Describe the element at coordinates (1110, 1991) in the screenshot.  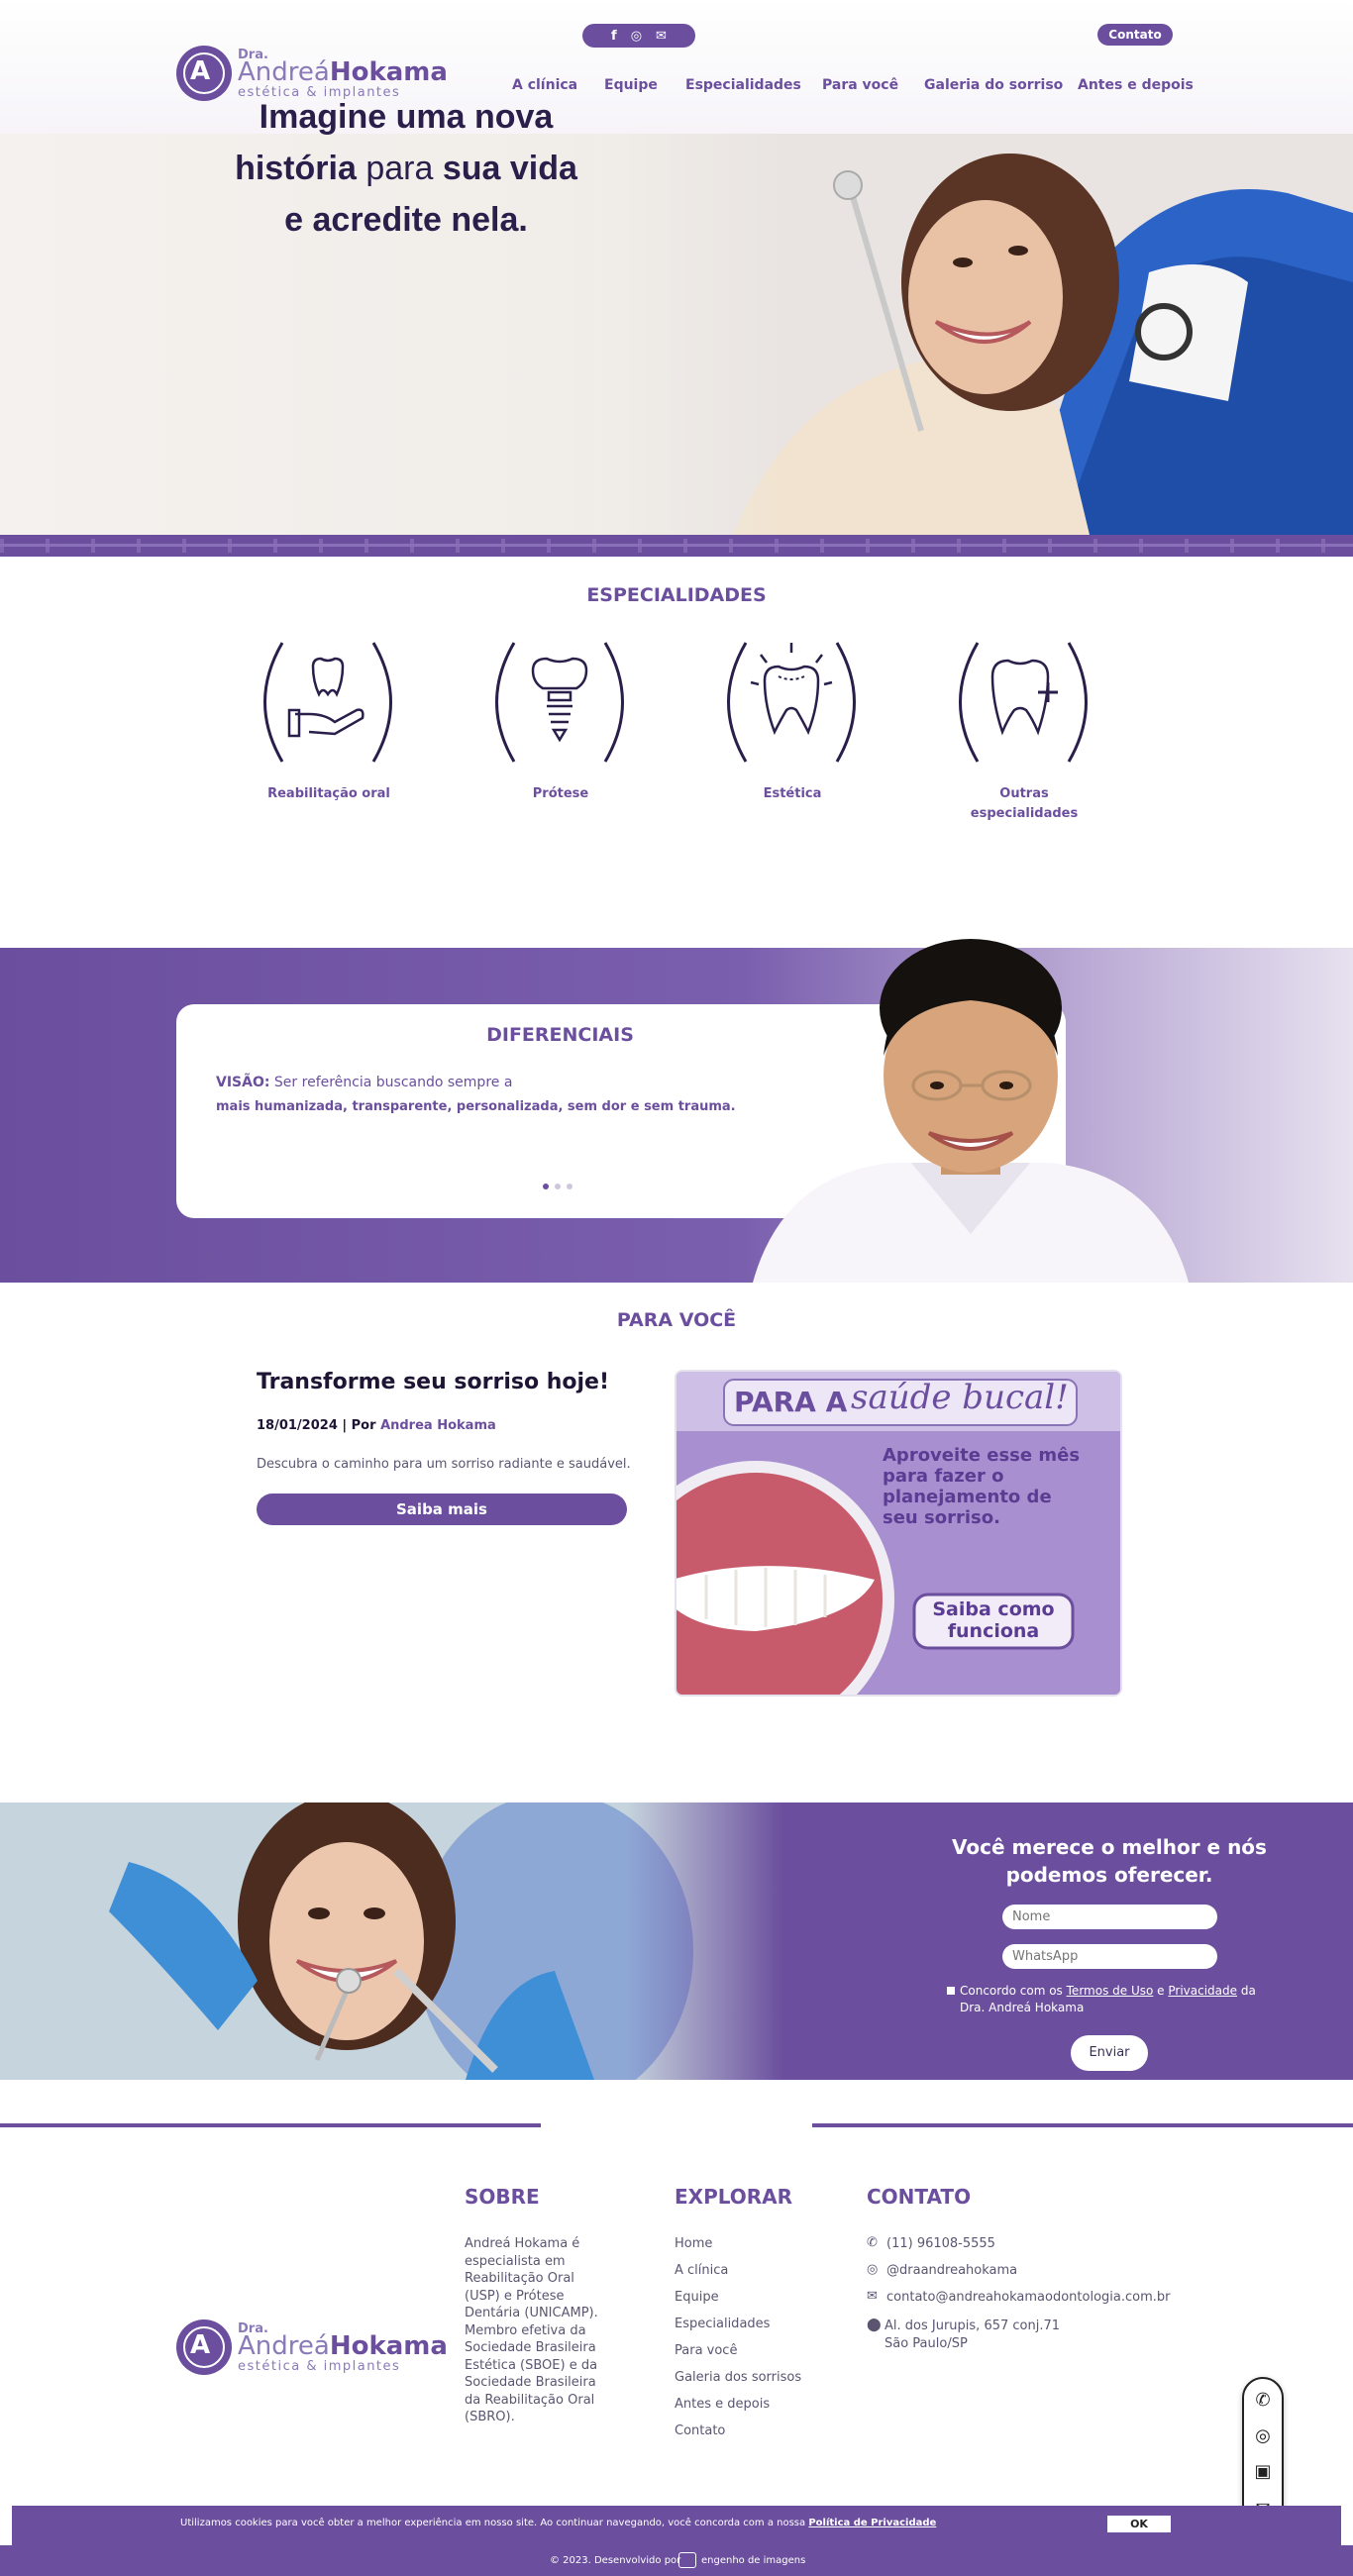
I see `terms-link: Termos de Uso` at that location.